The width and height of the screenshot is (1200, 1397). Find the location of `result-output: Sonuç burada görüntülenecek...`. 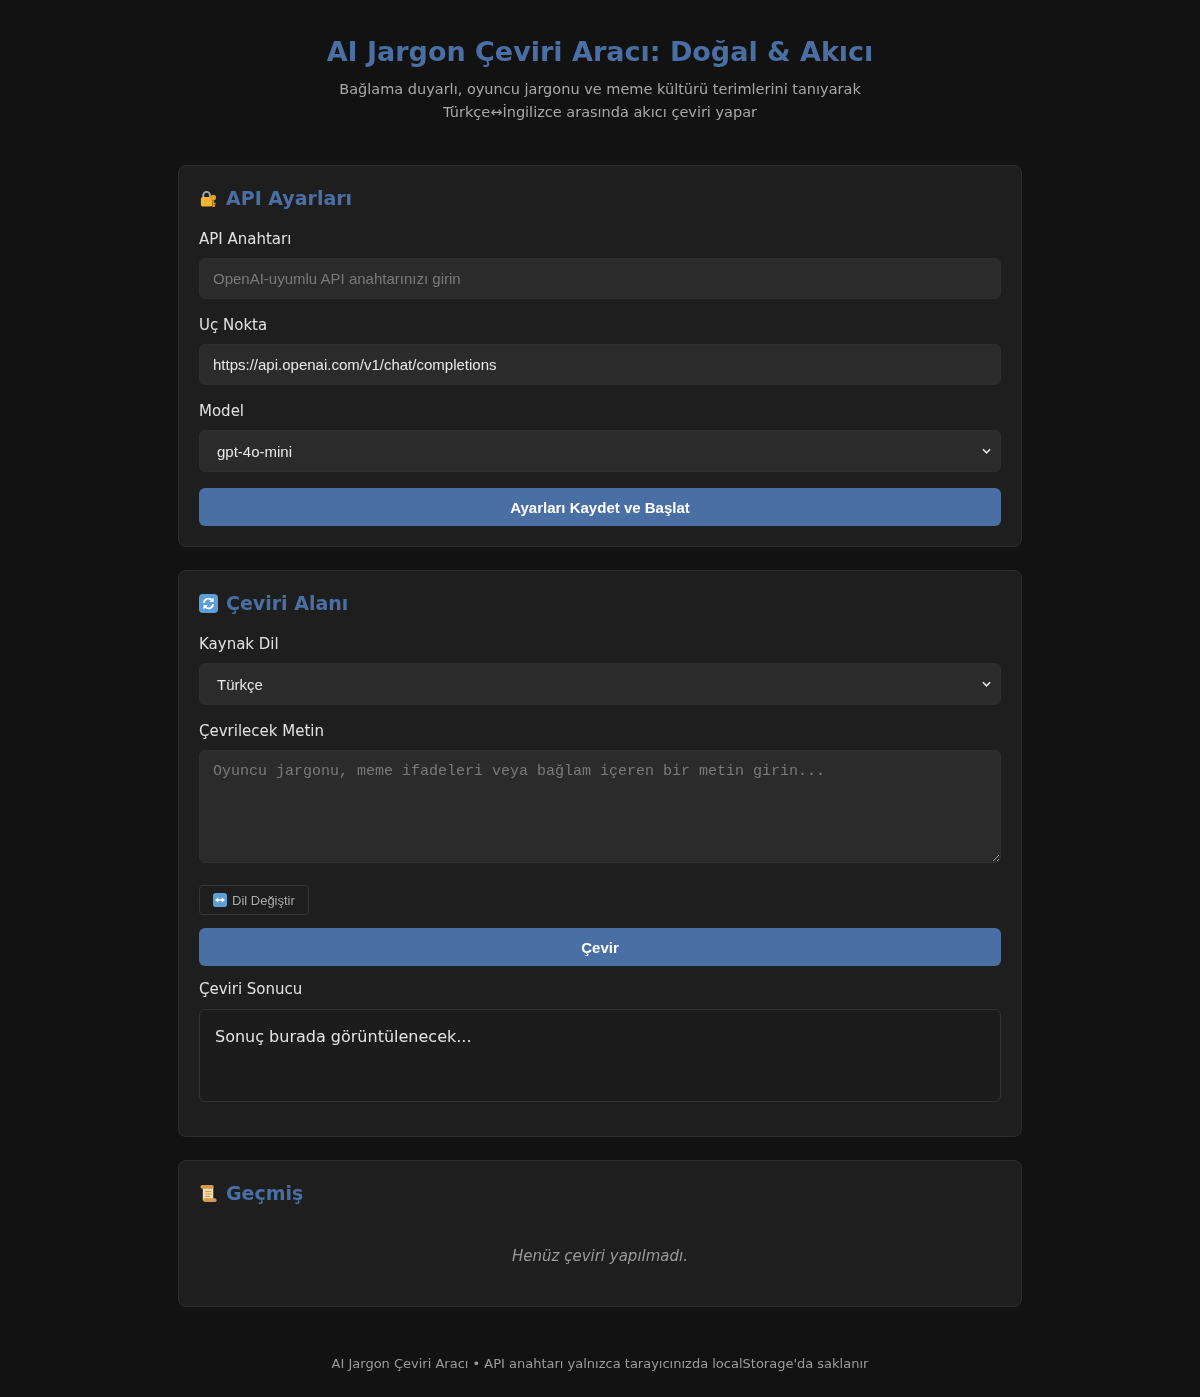

result-output: Sonuç burada görüntülenecek... is located at coordinates (600, 1055).